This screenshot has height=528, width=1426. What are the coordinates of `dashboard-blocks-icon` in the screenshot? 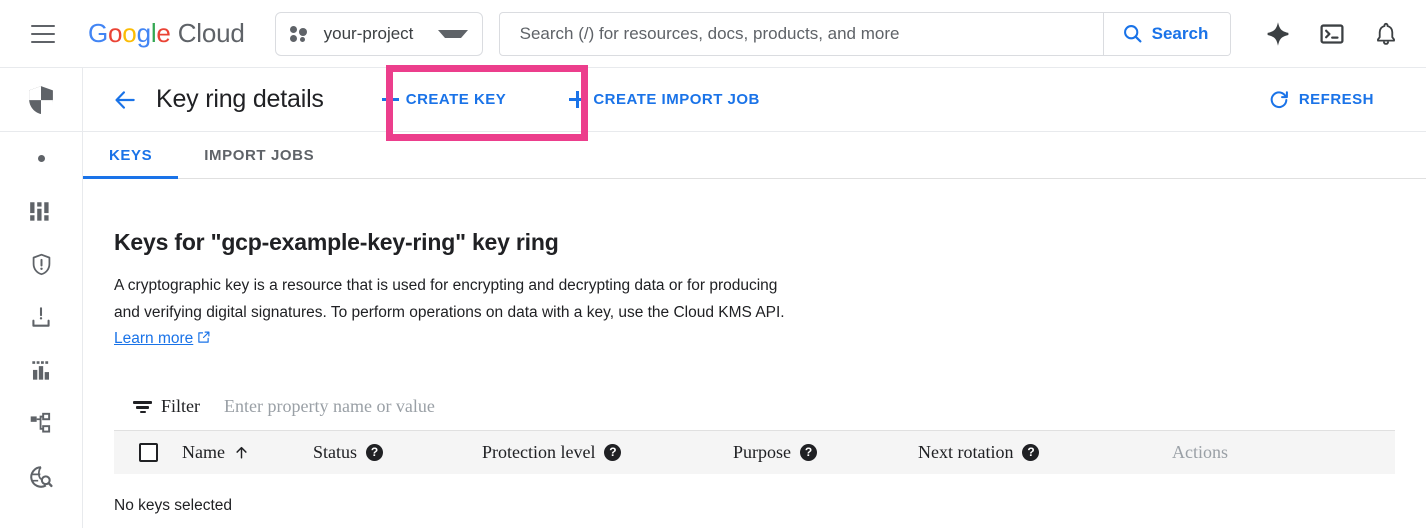 It's located at (39, 211).